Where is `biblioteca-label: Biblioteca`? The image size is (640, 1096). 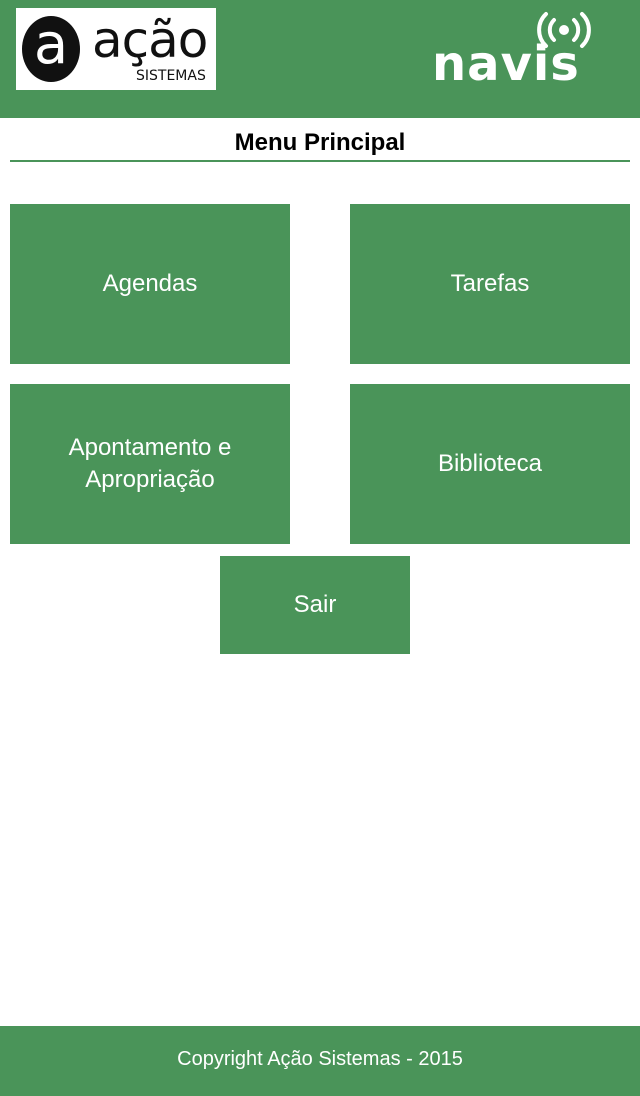 biblioteca-label: Biblioteca is located at coordinates (490, 463).